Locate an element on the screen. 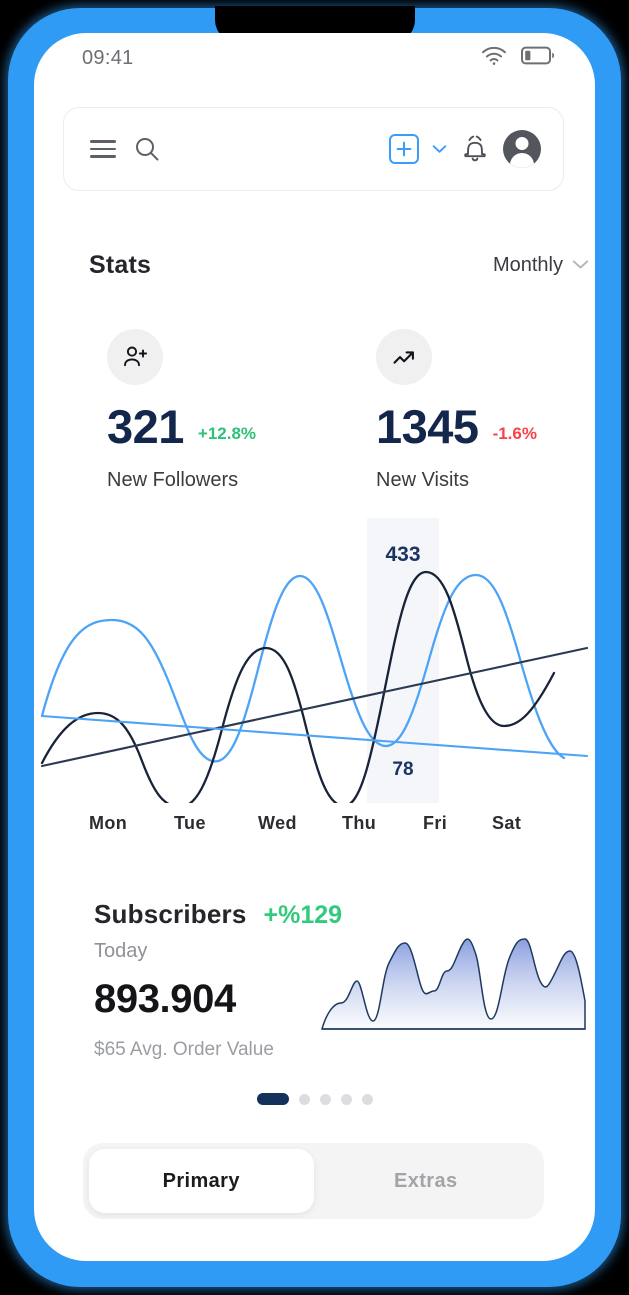 This screenshot has width=629, height=1295. app-bar-left-group is located at coordinates (125, 149).